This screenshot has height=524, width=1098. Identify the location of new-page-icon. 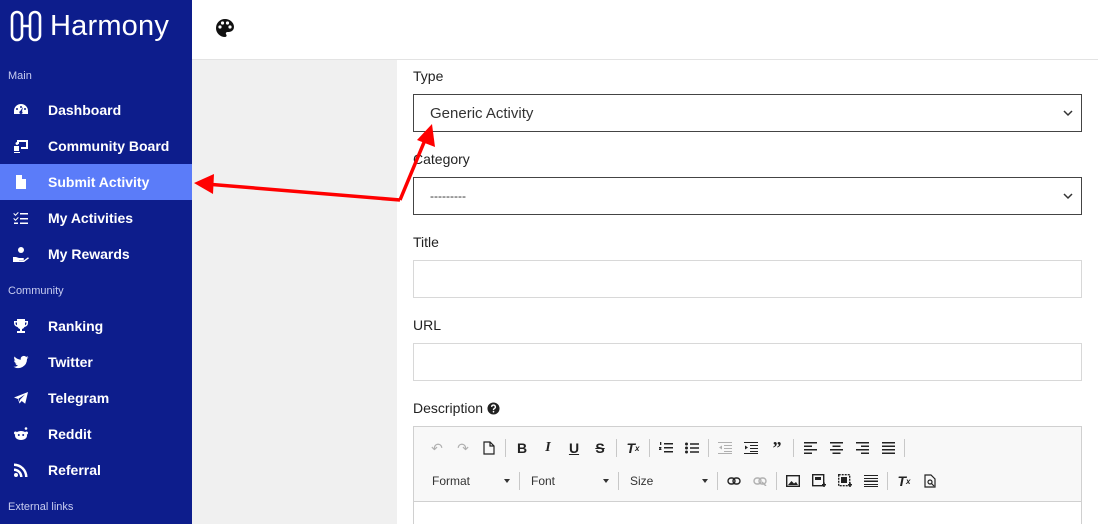
(489, 448).